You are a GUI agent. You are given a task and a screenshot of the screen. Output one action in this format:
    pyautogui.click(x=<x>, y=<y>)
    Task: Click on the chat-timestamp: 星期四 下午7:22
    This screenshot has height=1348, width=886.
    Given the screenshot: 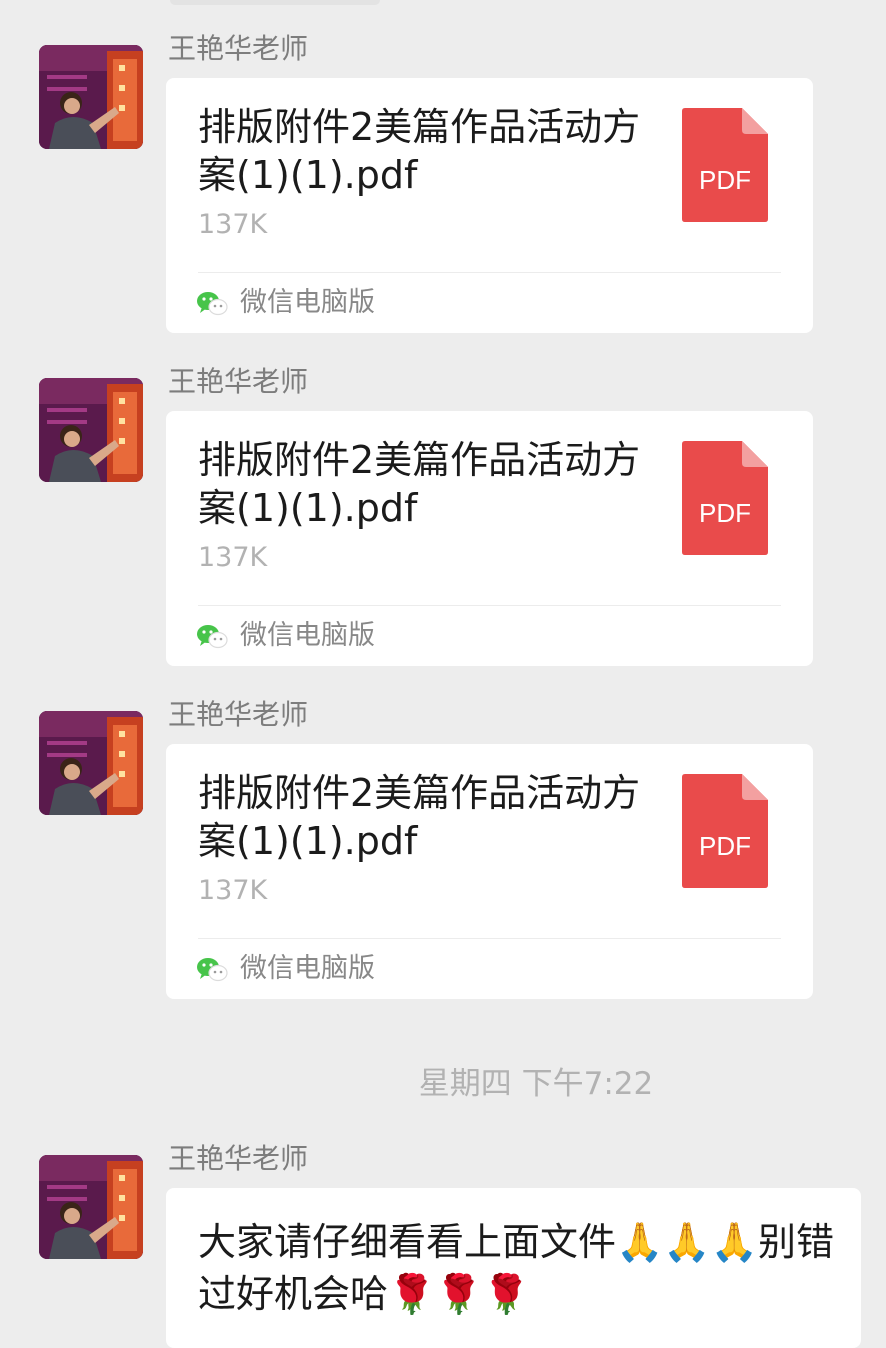 What is the action you would take?
    pyautogui.click(x=536, y=1084)
    